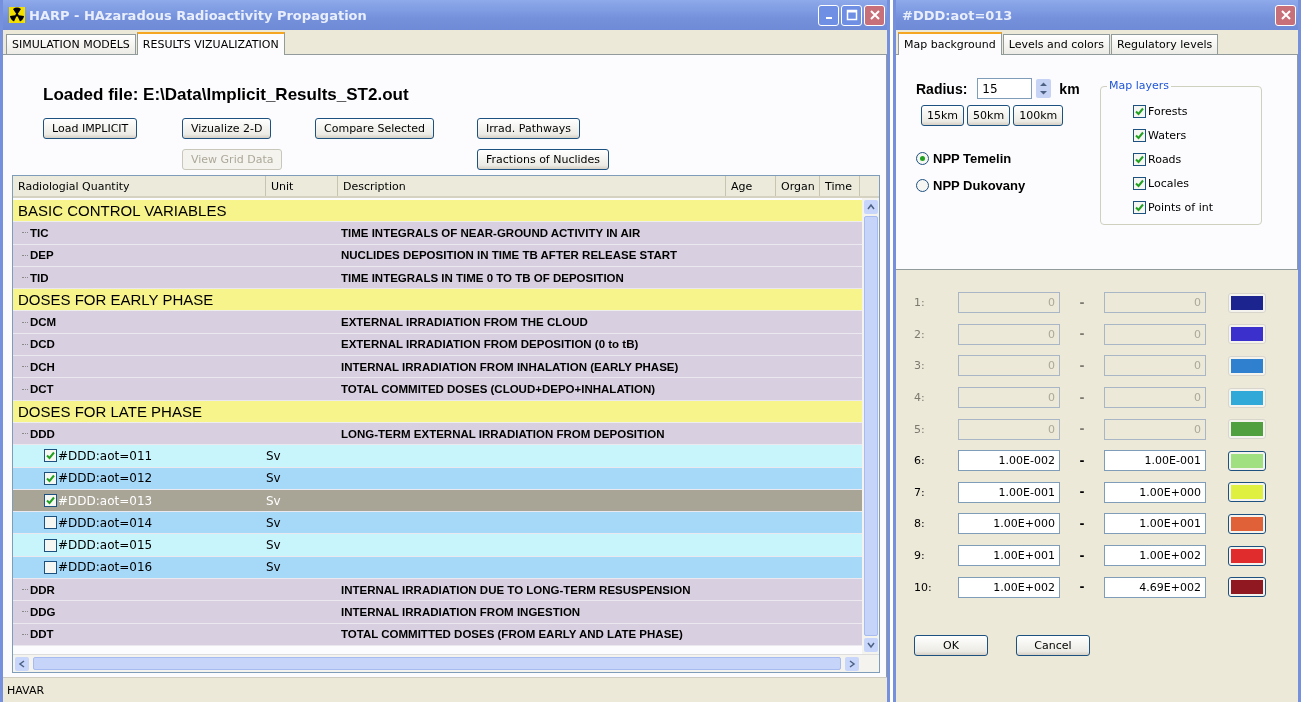  Describe the element at coordinates (528, 128) in the screenshot. I see `action-button: Irrad. Pathways` at that location.